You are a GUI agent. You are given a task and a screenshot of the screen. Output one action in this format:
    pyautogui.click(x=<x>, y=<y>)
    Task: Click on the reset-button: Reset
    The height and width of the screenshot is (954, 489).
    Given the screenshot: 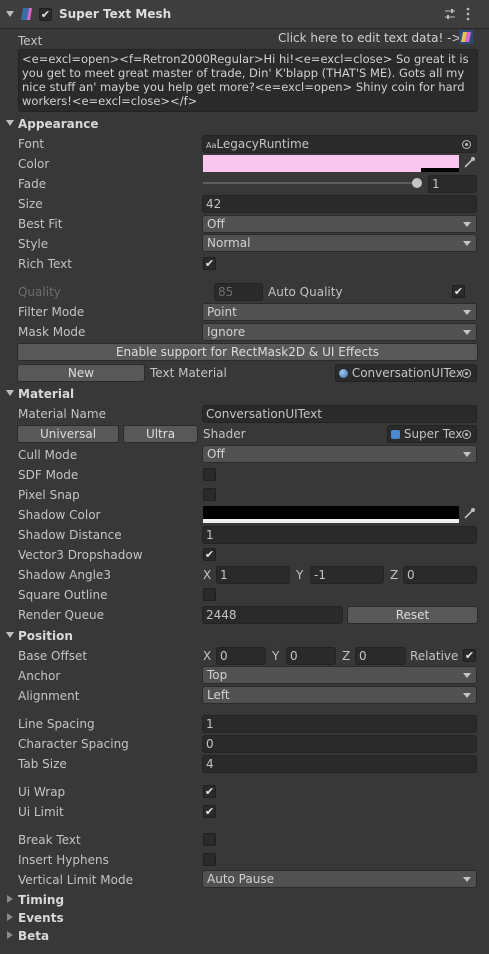 What is the action you would take?
    pyautogui.click(x=412, y=615)
    